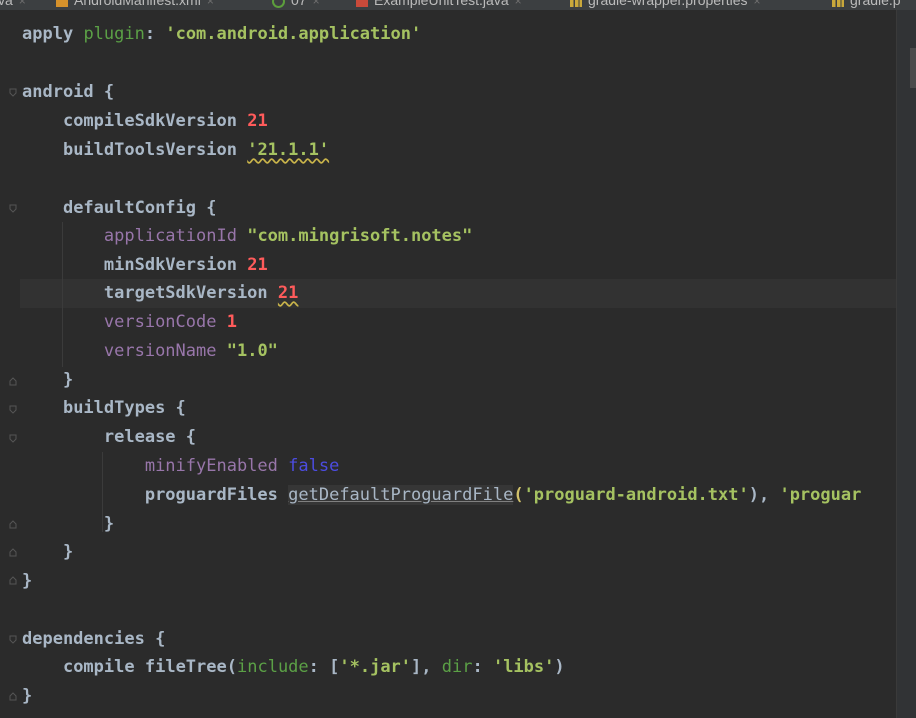 This screenshot has height=718, width=916. What do you see at coordinates (576, 4) in the screenshot?
I see `properties-file-icon` at bounding box center [576, 4].